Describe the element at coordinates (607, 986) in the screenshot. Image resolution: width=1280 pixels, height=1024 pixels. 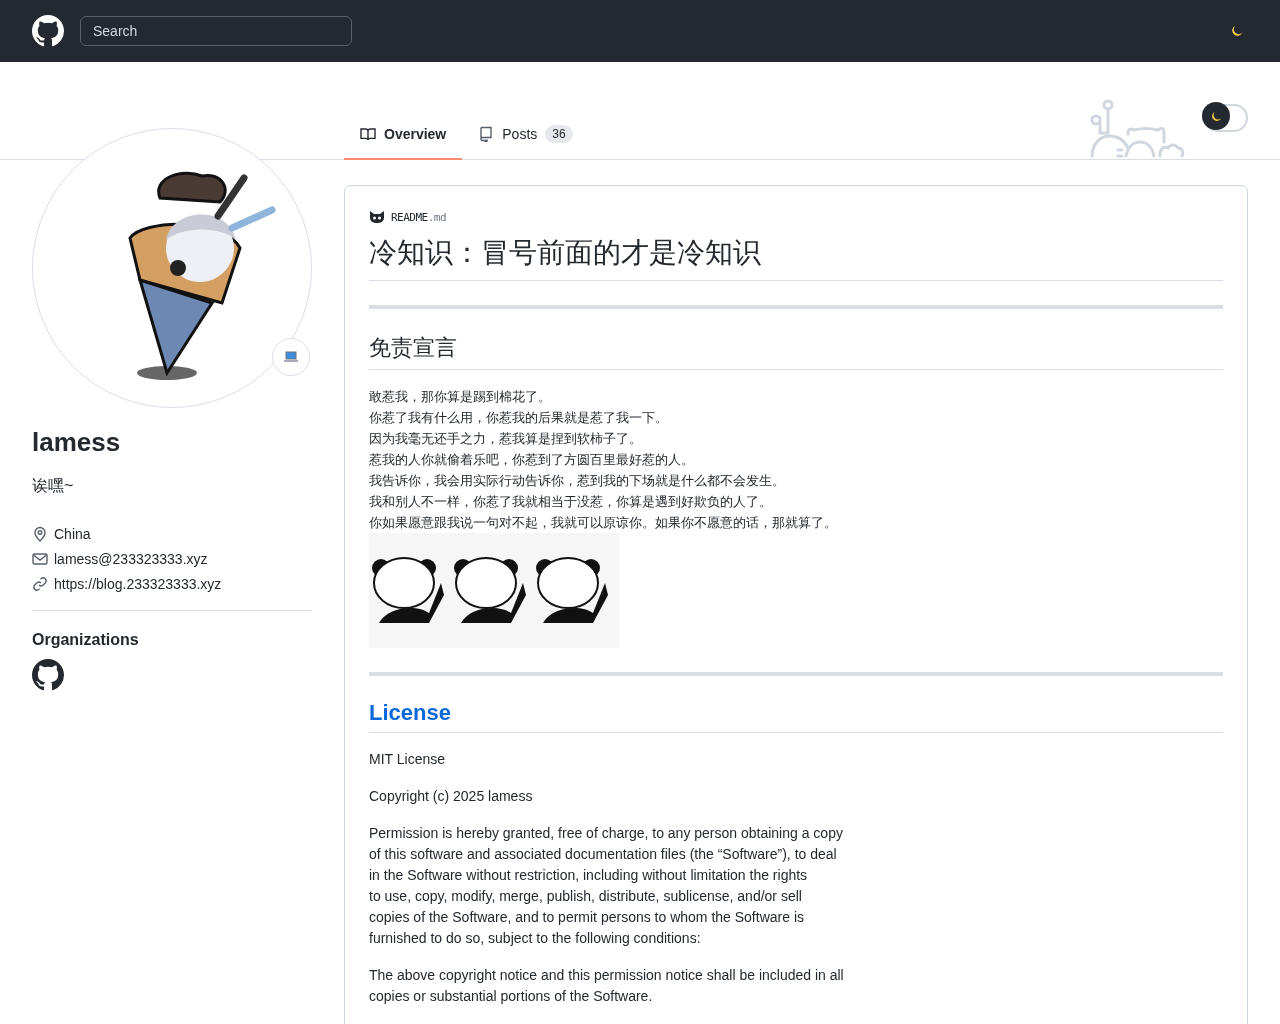
I see `paragraph: The above copyright notice and this permission notice shall be included in all copies or substantial portions of the Software.` at that location.